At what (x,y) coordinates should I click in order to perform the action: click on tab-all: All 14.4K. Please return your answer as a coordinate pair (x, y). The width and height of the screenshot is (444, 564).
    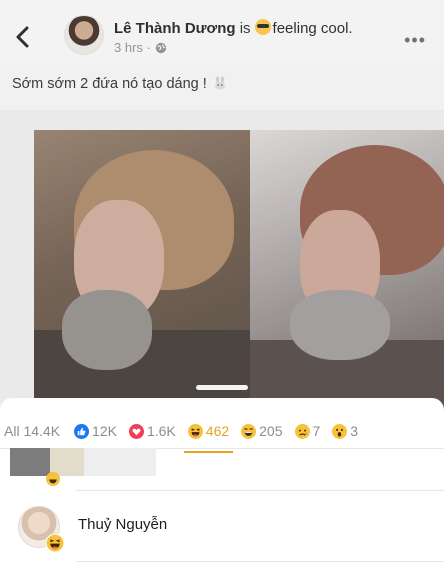
    Looking at the image, I should click on (34, 431).